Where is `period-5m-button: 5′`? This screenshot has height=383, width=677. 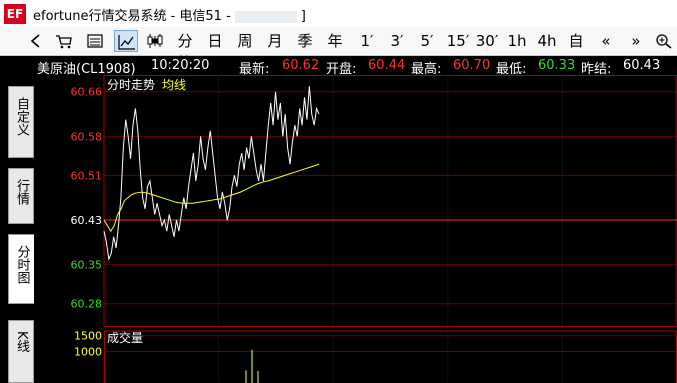
period-5m-button: 5′ is located at coordinates (427, 41).